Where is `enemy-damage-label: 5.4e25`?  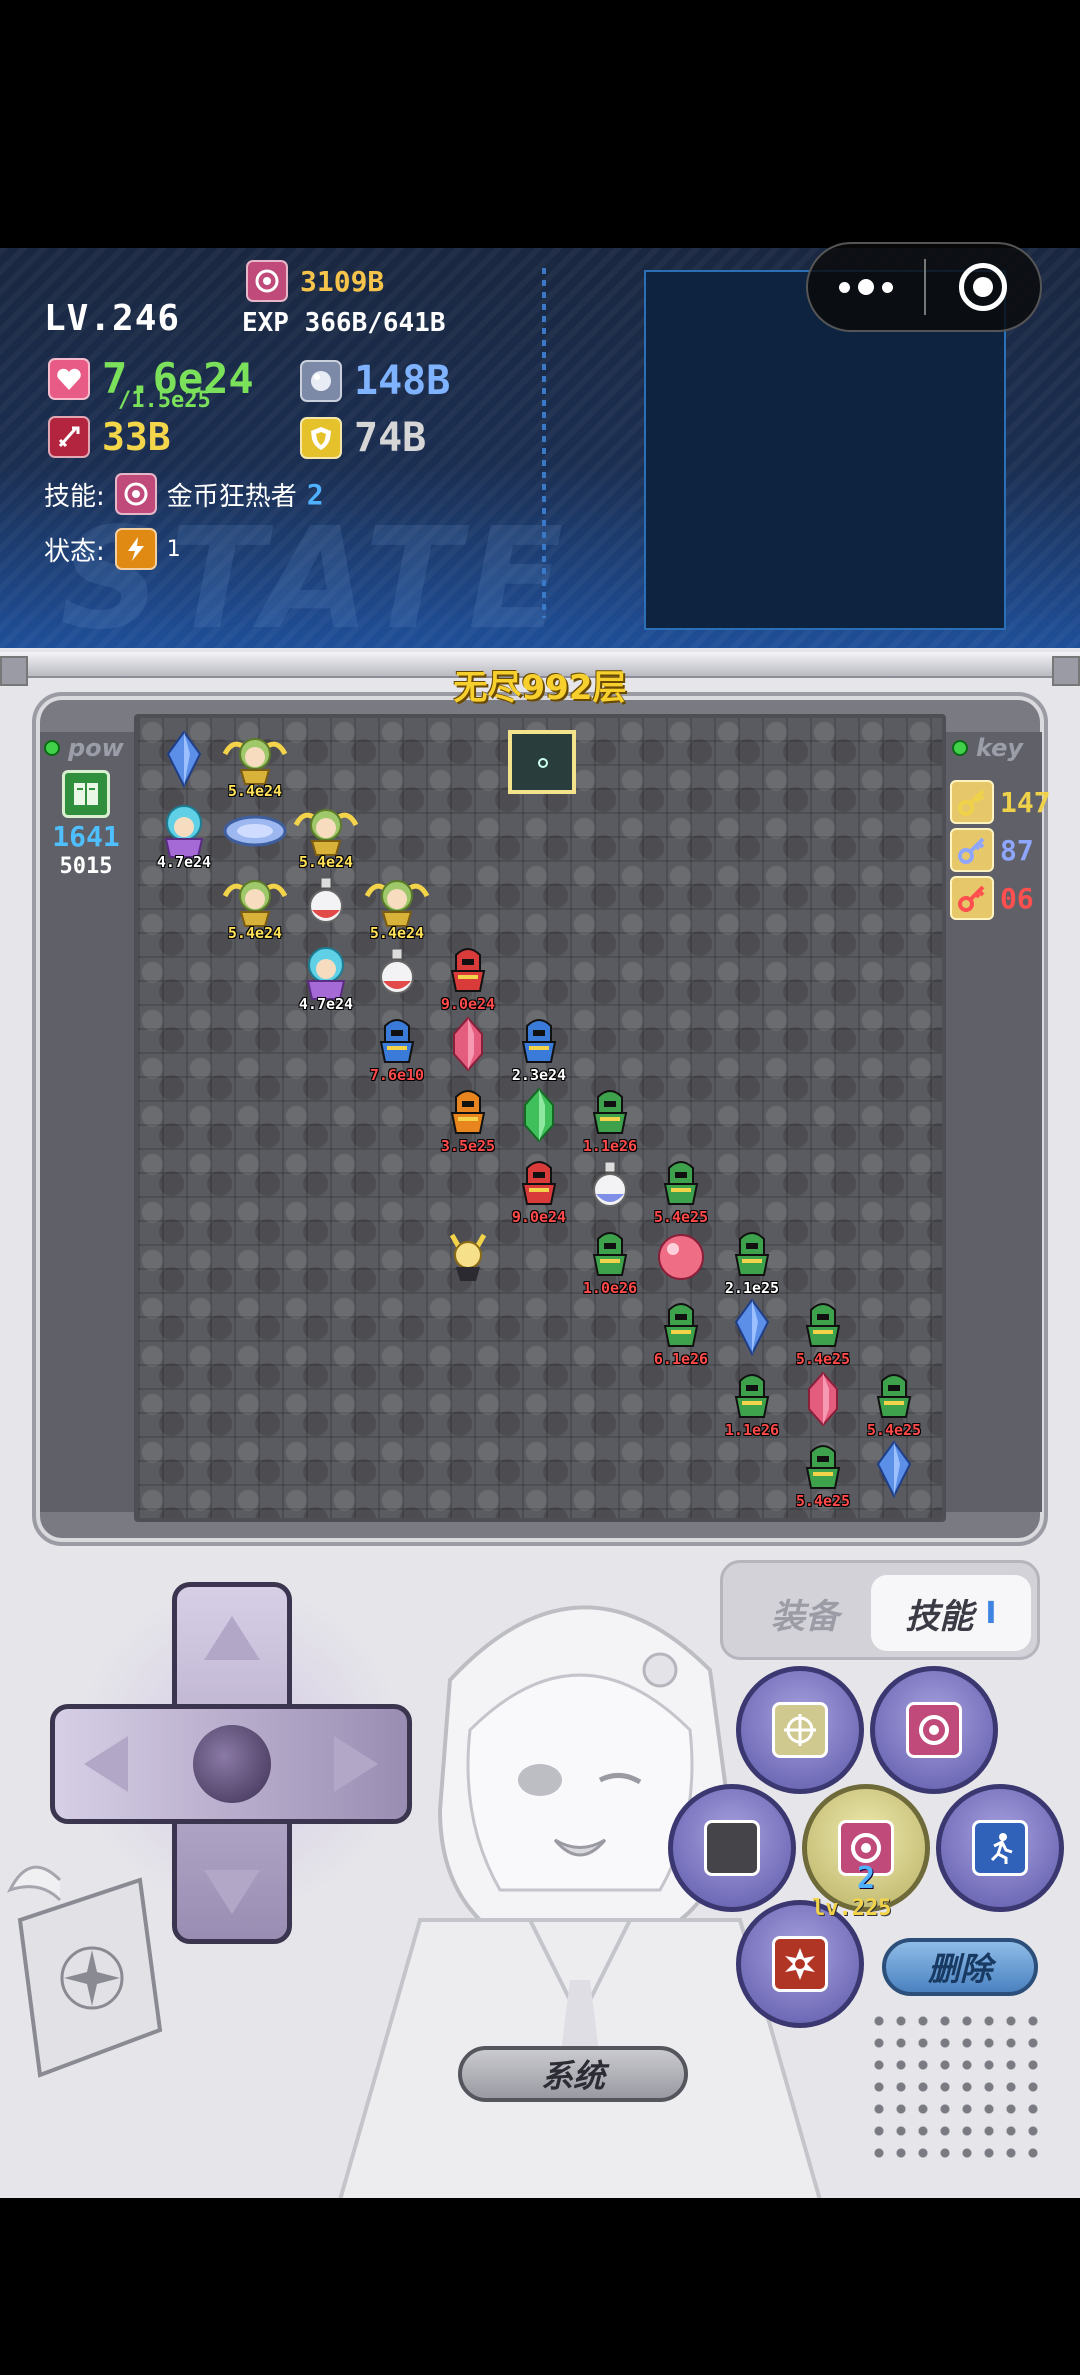
enemy-damage-label: 5.4e25 is located at coordinates (823, 1501).